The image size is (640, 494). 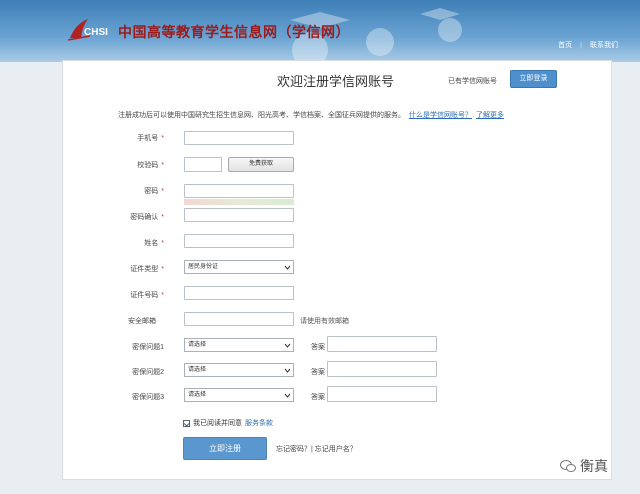 What do you see at coordinates (316, 449) in the screenshot?
I see `forgot-links: 忘记密码？| 忘记用户名？` at bounding box center [316, 449].